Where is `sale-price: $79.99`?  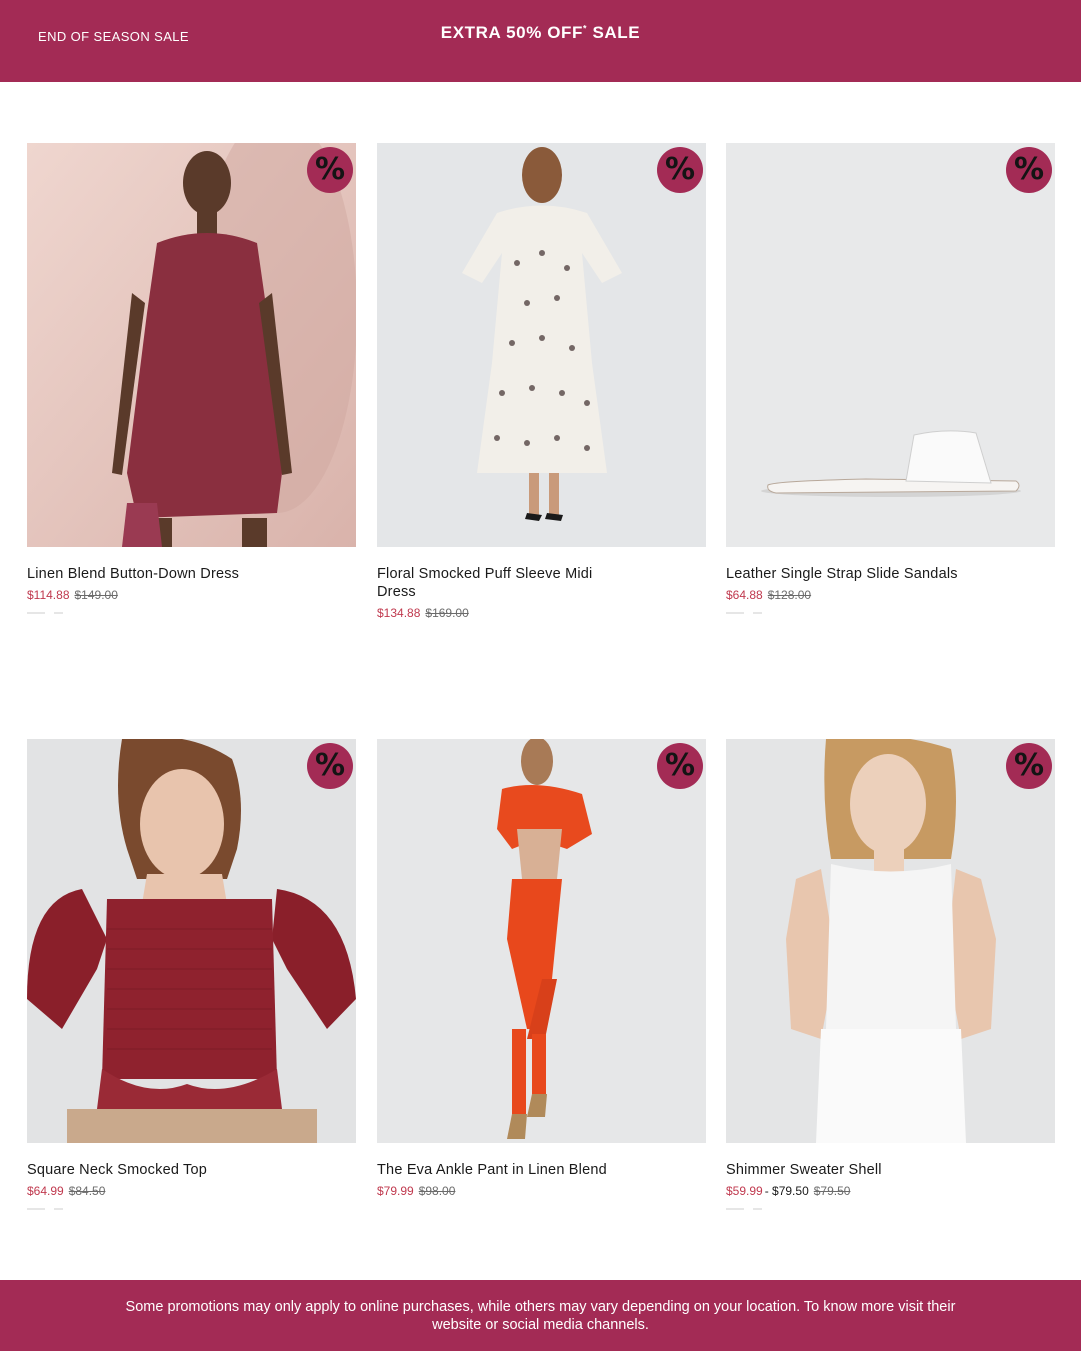 sale-price: $79.99 is located at coordinates (395, 1191).